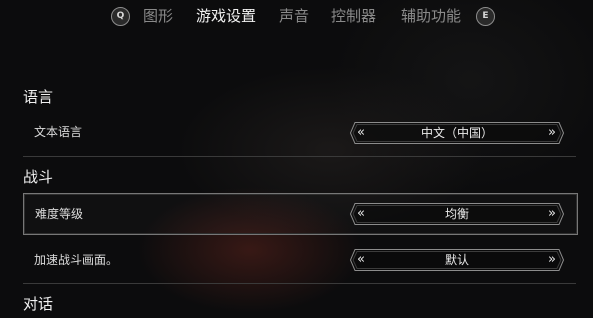 This screenshot has width=593, height=318. What do you see at coordinates (38, 97) in the screenshot?
I see `section-title-language: 语言` at bounding box center [38, 97].